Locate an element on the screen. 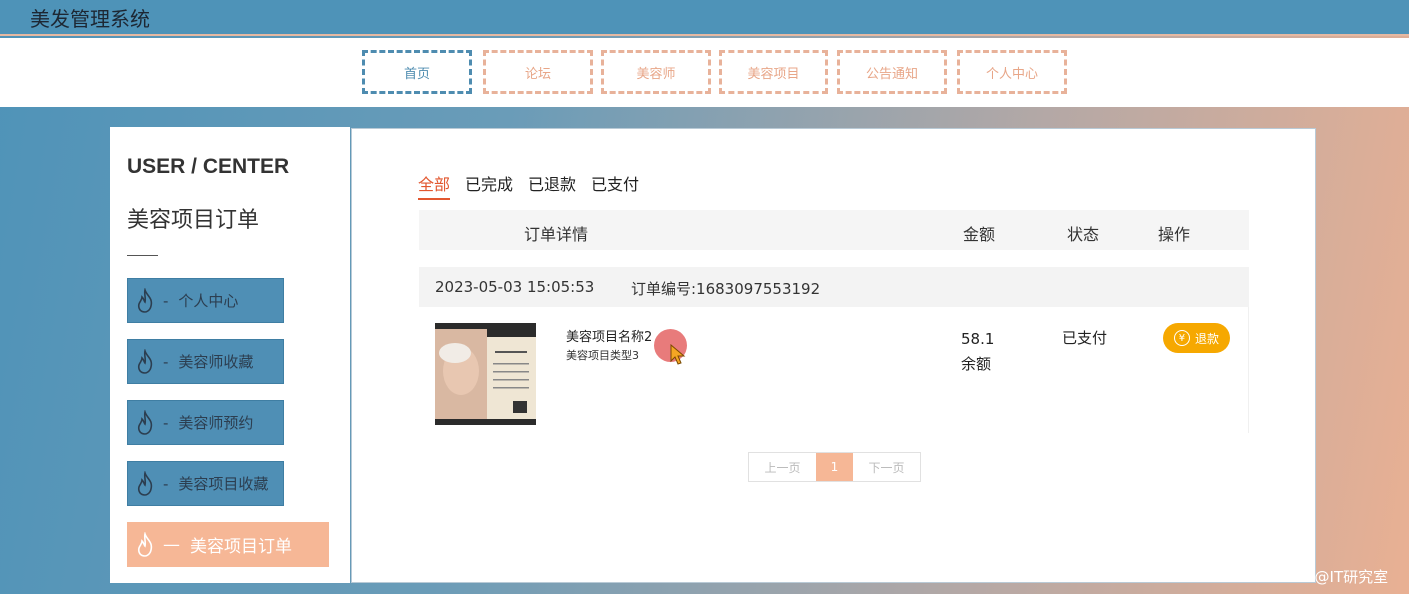 This screenshot has width=1409, height=594. pagination: 上一页 1 下一页 is located at coordinates (834, 467).